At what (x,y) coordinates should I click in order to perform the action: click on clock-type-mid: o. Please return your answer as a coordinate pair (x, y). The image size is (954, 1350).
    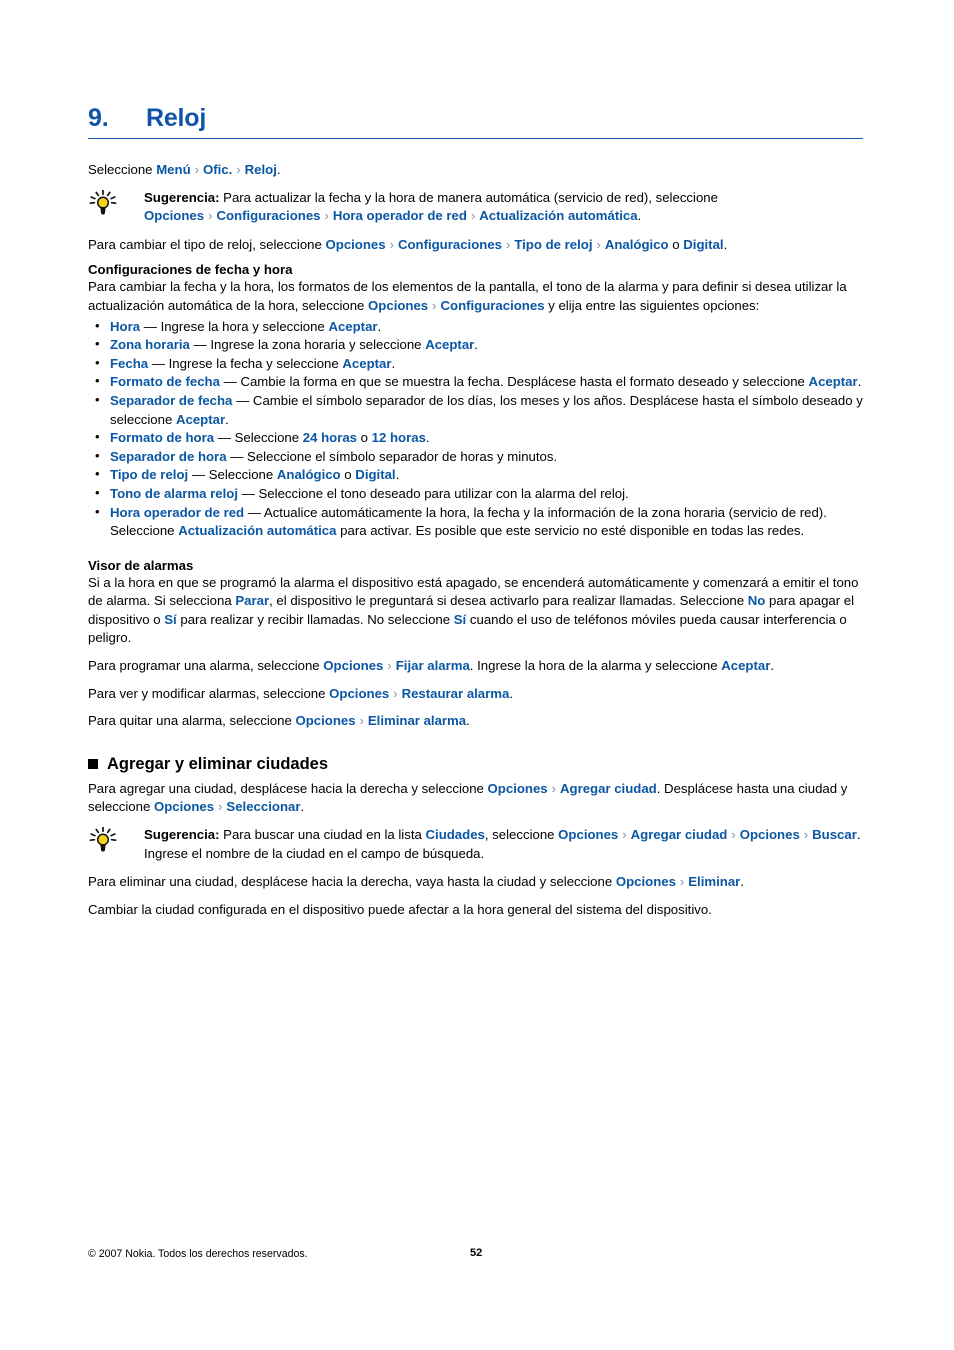
    Looking at the image, I should click on (676, 244).